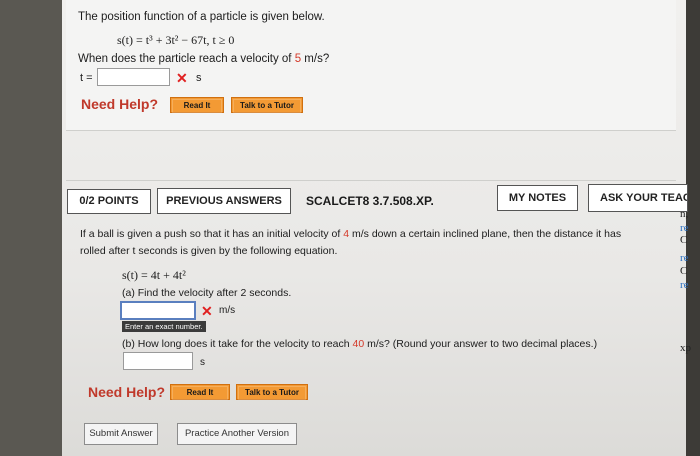 This screenshot has width=700, height=456. What do you see at coordinates (86, 78) in the screenshot?
I see `q1-answer-label: t =` at bounding box center [86, 78].